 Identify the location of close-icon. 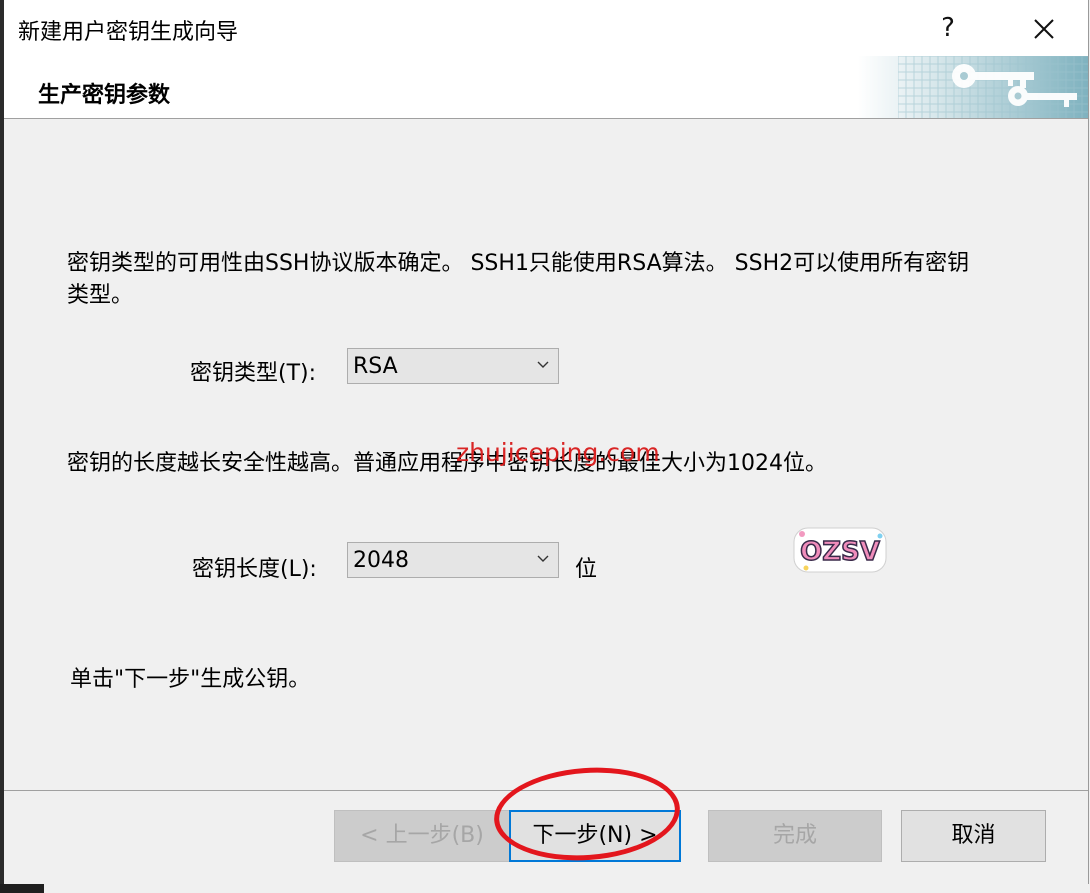
(1044, 28).